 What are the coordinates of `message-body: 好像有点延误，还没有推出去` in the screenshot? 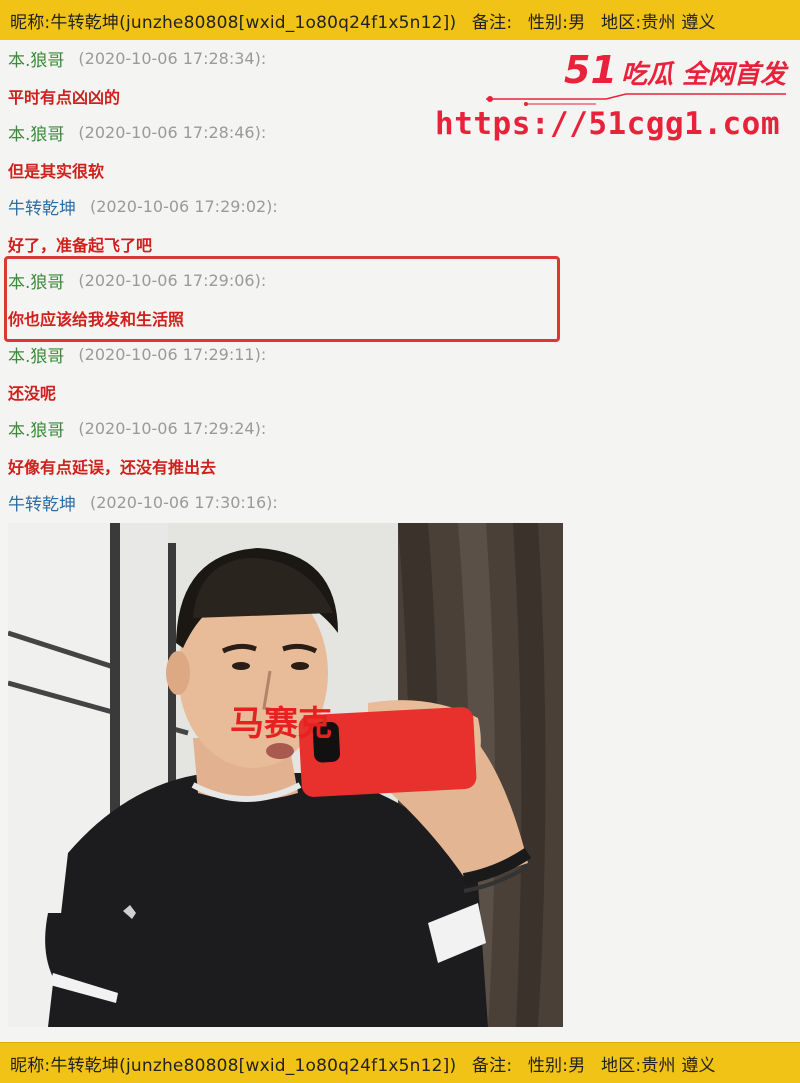 It's located at (288, 465).